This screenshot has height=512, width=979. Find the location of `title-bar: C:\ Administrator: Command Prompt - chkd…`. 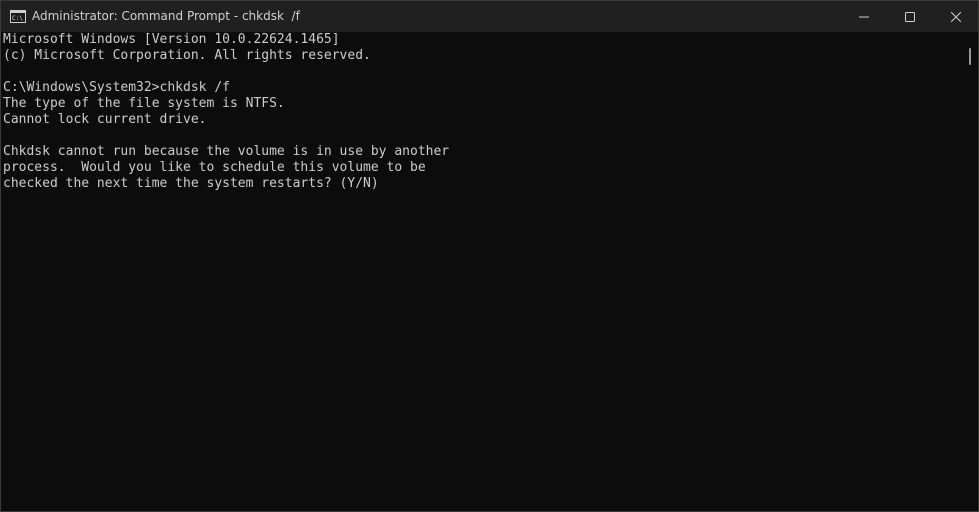

title-bar: C:\ Administrator: Command Prompt - chkd… is located at coordinates (489, 16).